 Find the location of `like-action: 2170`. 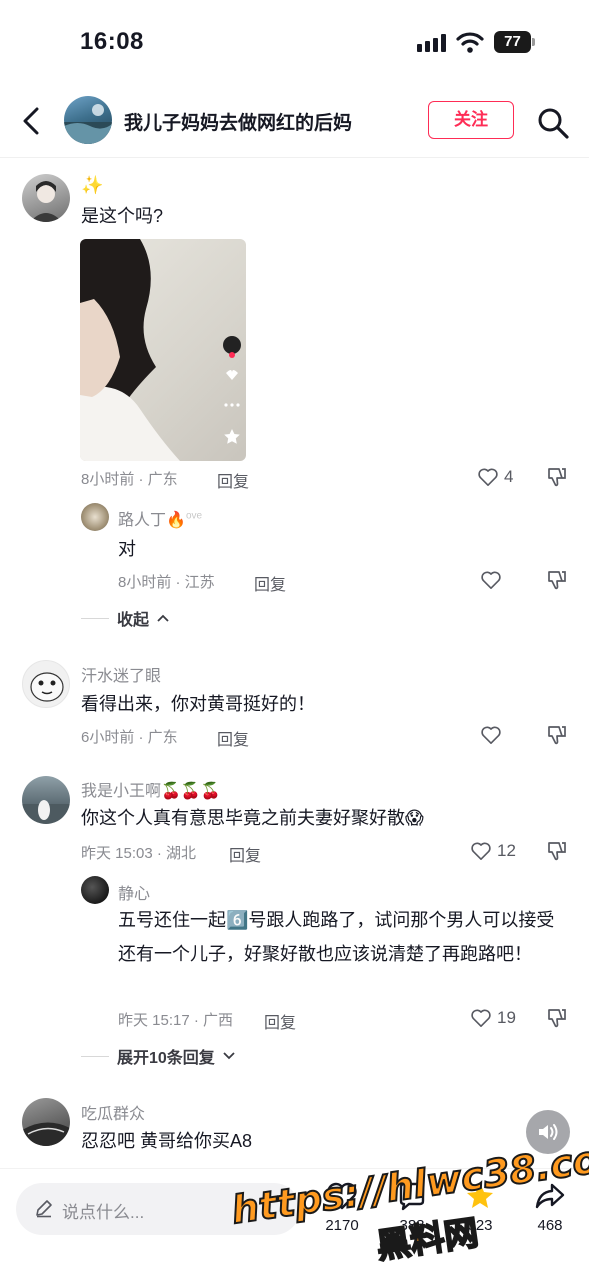

like-action: 2170 is located at coordinates (342, 1206).